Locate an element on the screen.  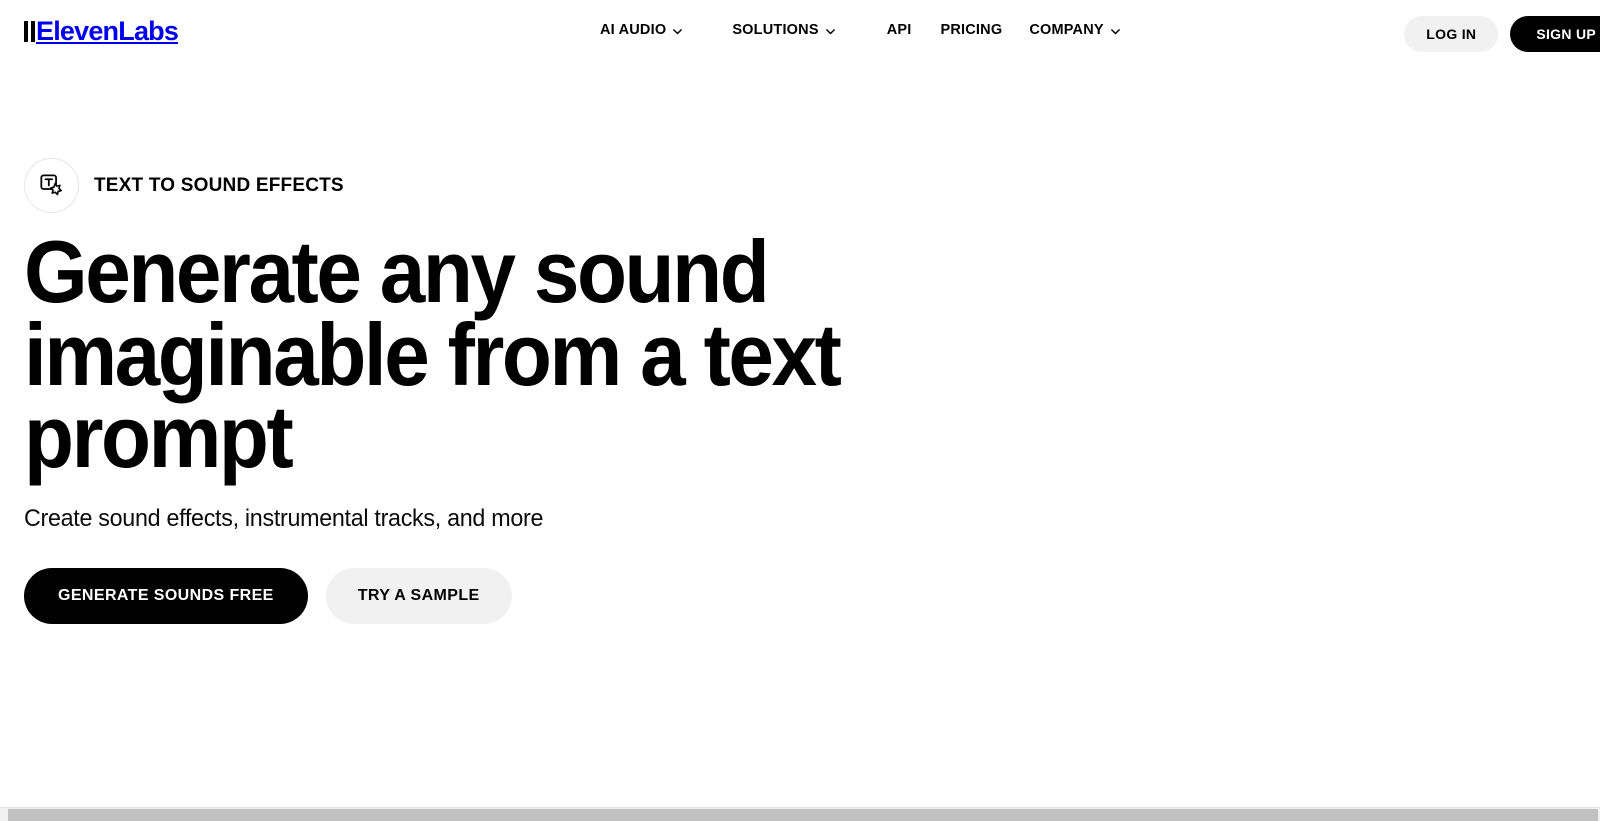
hero-eyebrow: TEXT TO SOUND EFFECTS is located at coordinates (674, 185).